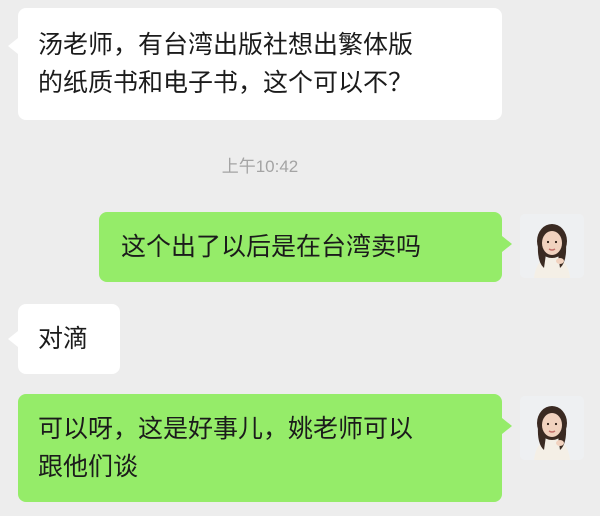 The image size is (600, 516). What do you see at coordinates (300, 247) in the screenshot?
I see `outgoing-message-bubble: 这个出了以后是在台湾卖吗` at bounding box center [300, 247].